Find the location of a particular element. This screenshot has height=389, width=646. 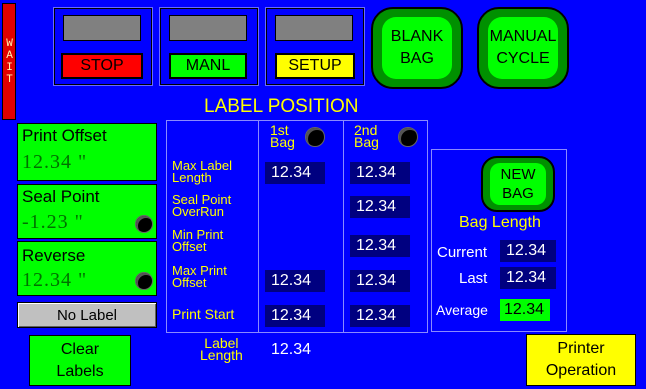

setup-button: SETUP is located at coordinates (315, 66).